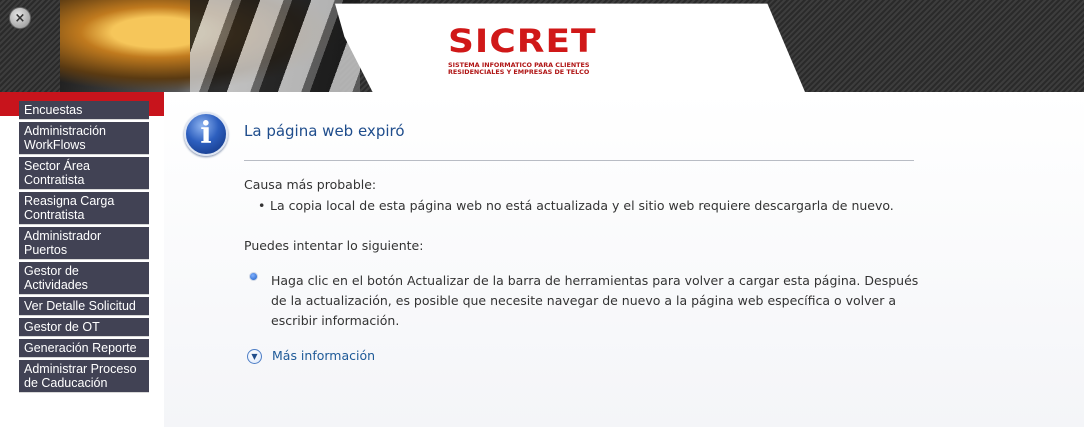 This screenshot has width=1084, height=427. Describe the element at coordinates (522, 42) in the screenshot. I see `logo-word: SICRET` at that location.